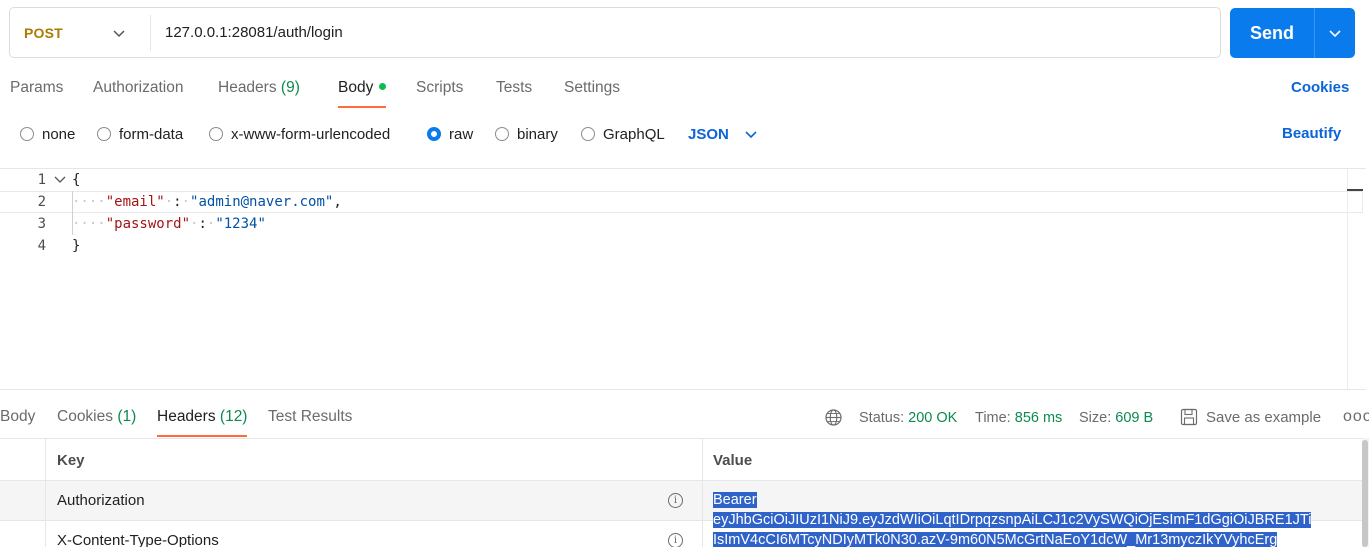 Image resolution: width=1369 pixels, height=547 pixels. Describe the element at coordinates (673, 202) in the screenshot. I see `editor-line: 2 ····"email"·:·"admin@naver.com",` at that location.